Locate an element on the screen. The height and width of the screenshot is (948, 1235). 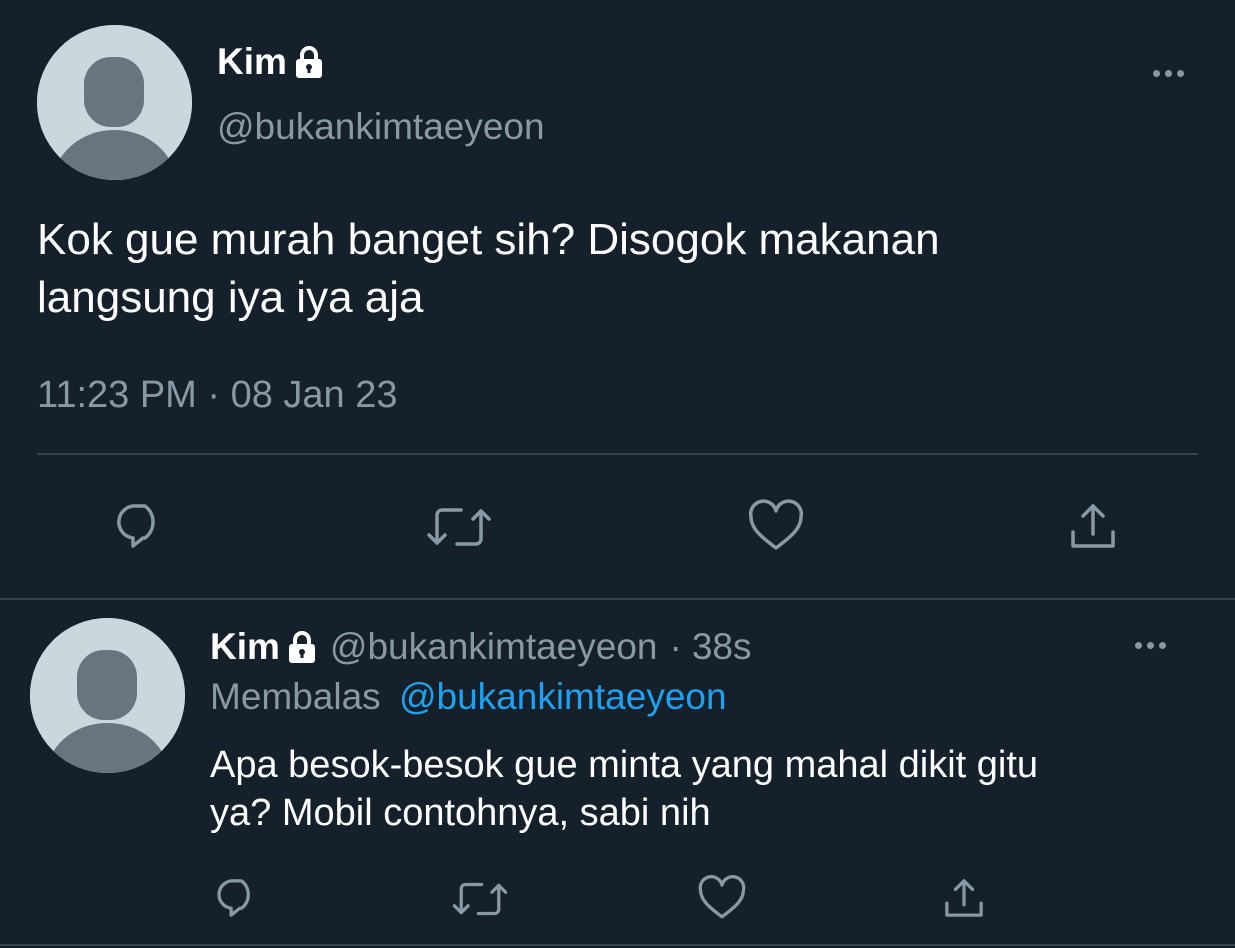
replying-to: Membalas @bukankimtaeyeon is located at coordinates (468, 697).